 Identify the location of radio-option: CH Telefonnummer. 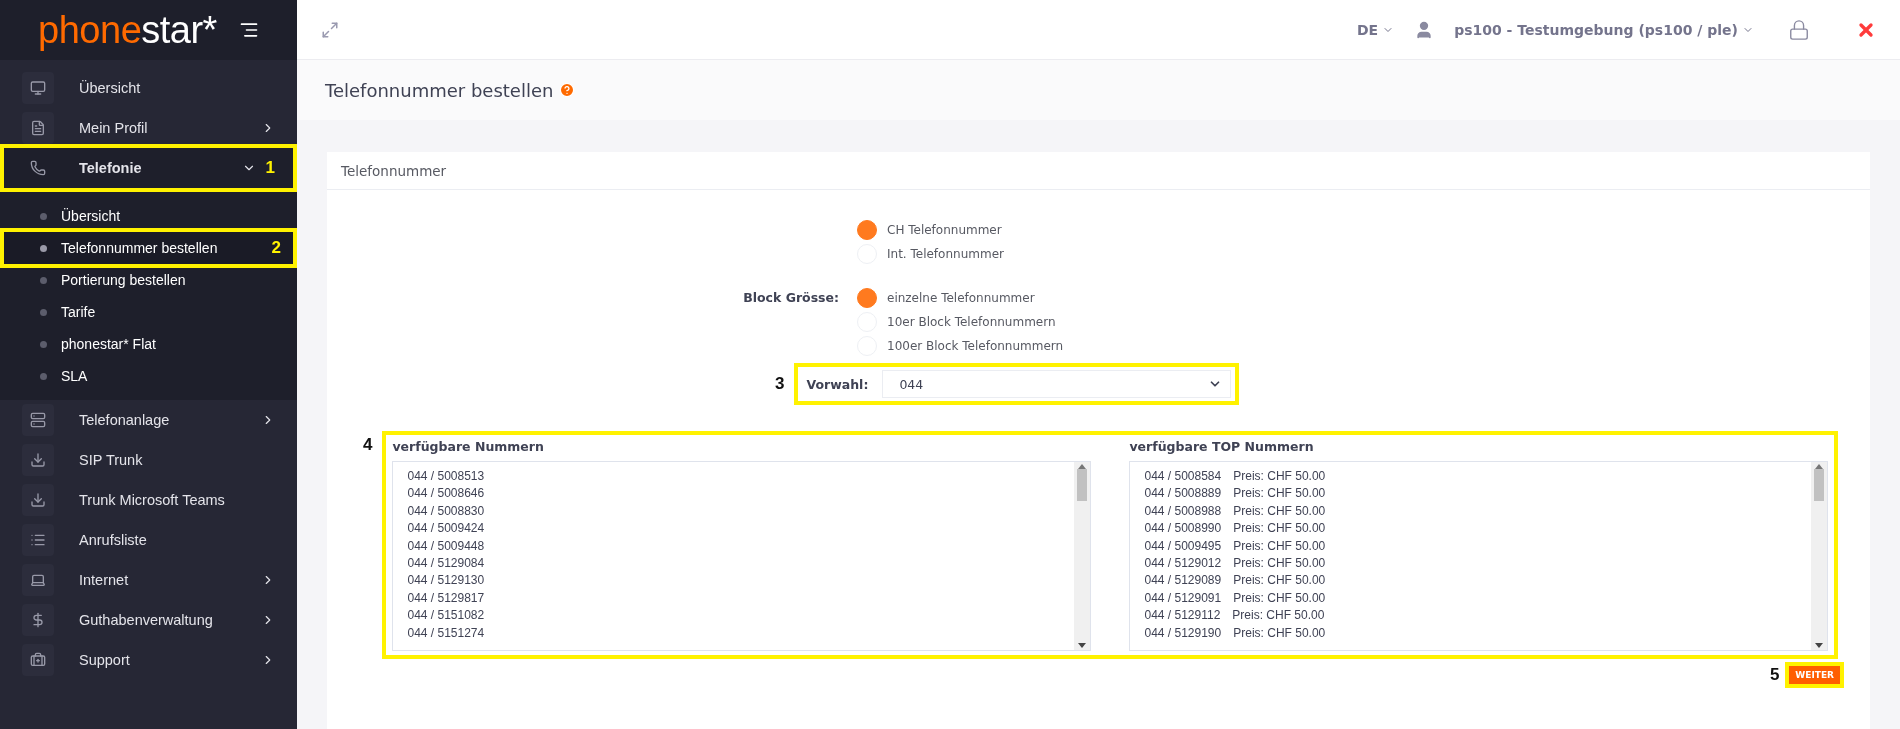
(1363, 229).